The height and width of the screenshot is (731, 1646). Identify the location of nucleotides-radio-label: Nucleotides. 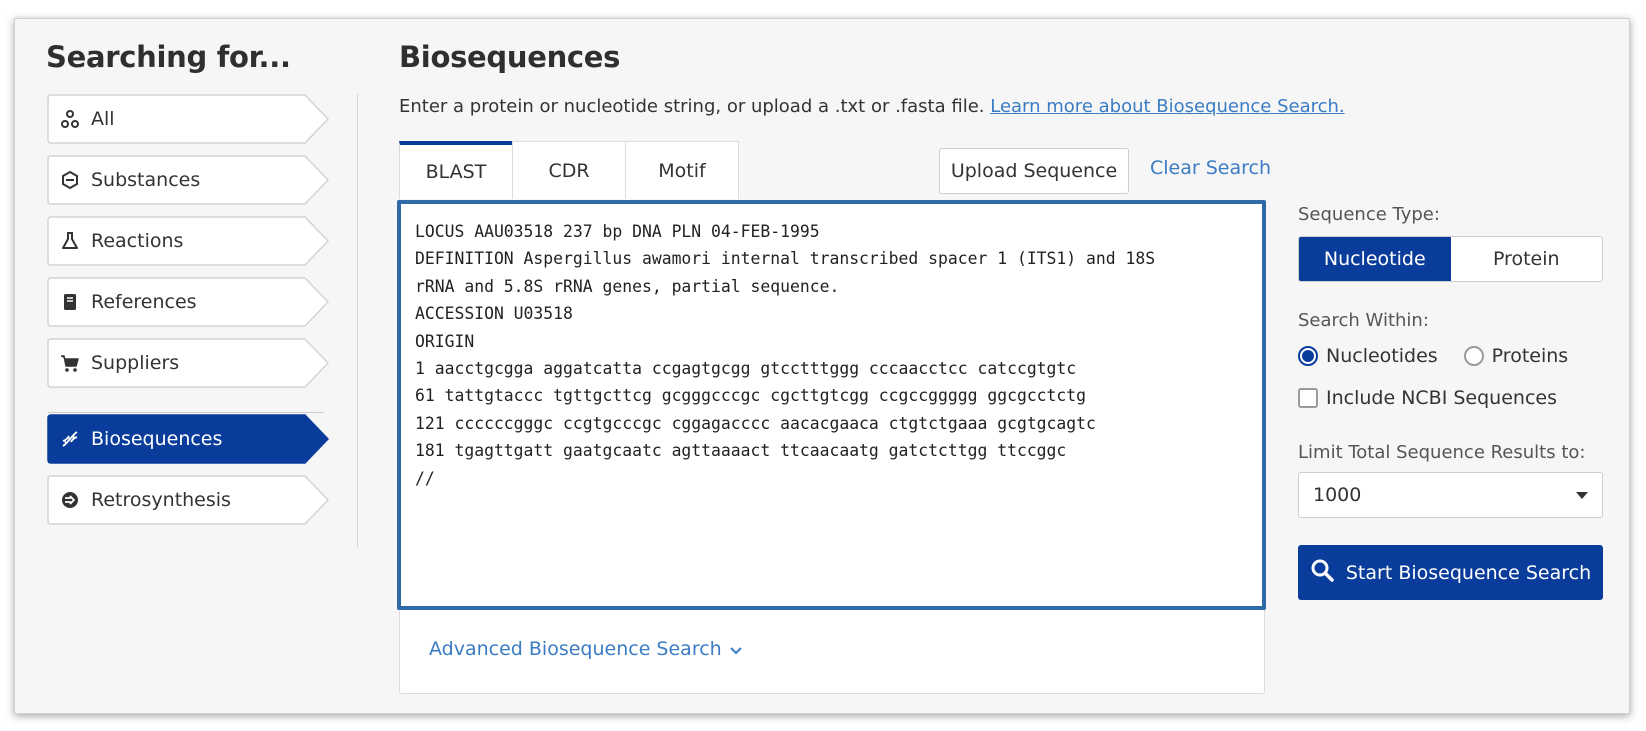
(1382, 356).